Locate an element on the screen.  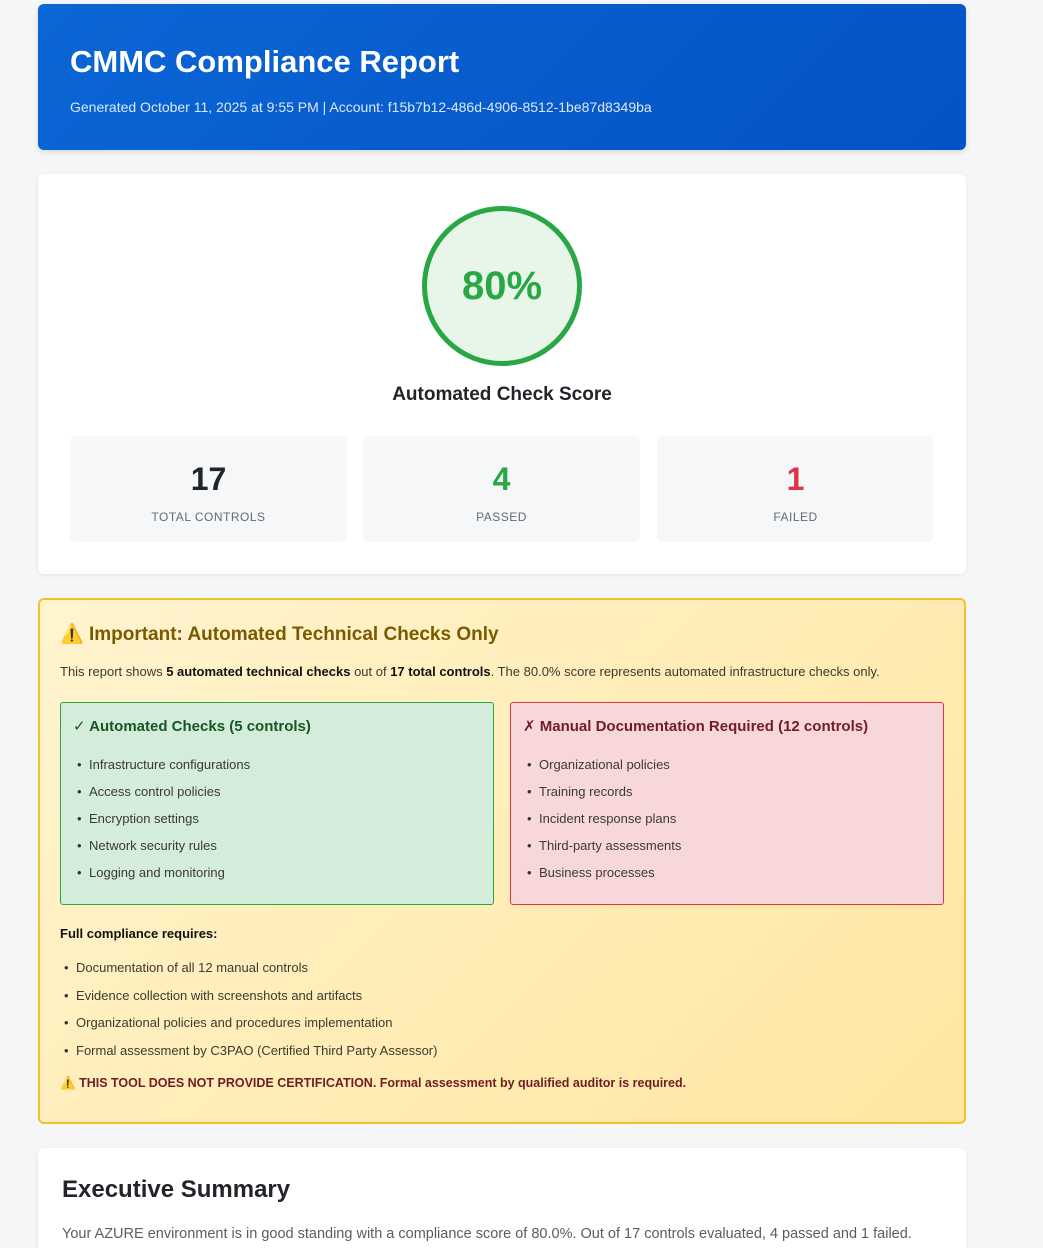
intro-bold: 17 total controls is located at coordinates (440, 671).